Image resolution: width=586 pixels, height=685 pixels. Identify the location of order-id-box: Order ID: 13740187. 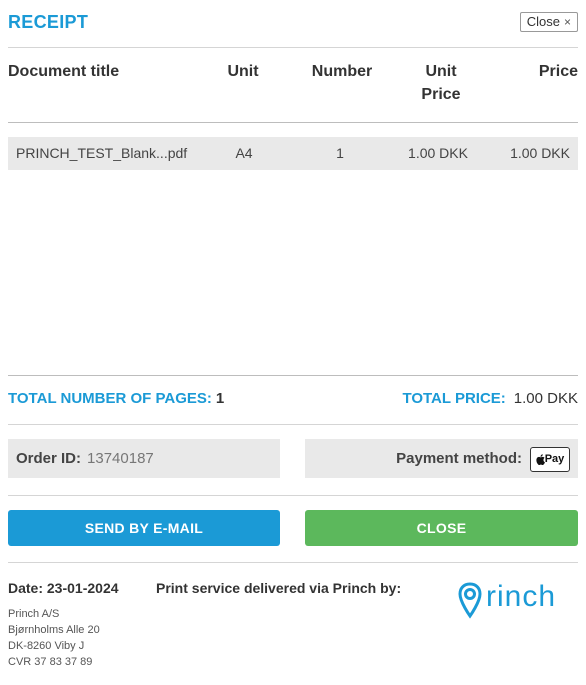
(144, 458).